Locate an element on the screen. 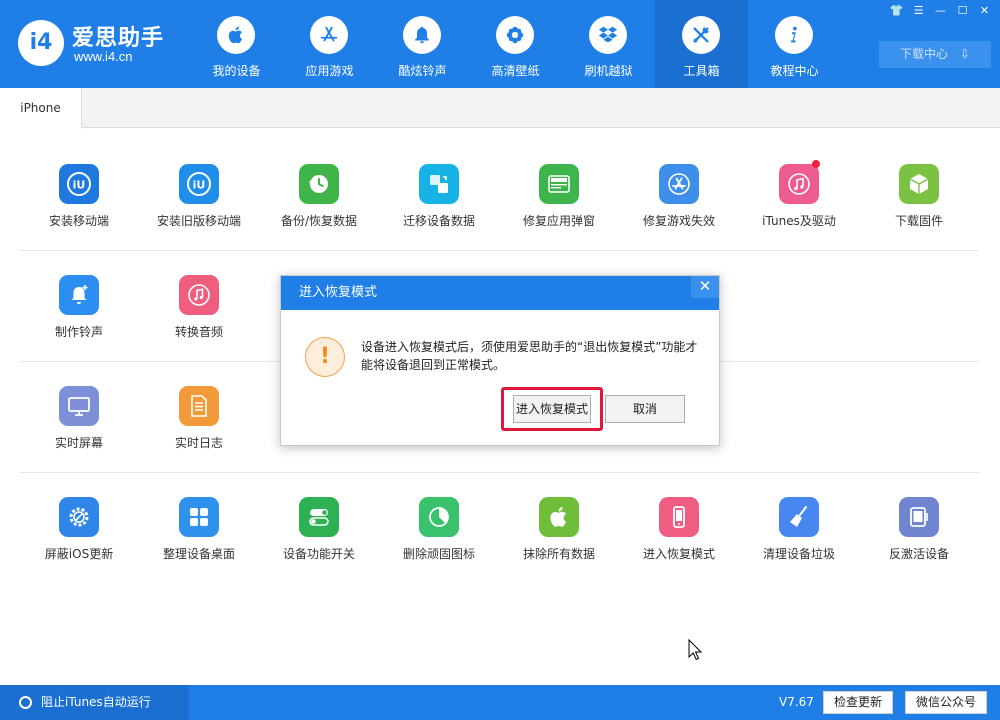  tool-device-switches: 设备功能开关 is located at coordinates (319, 537).